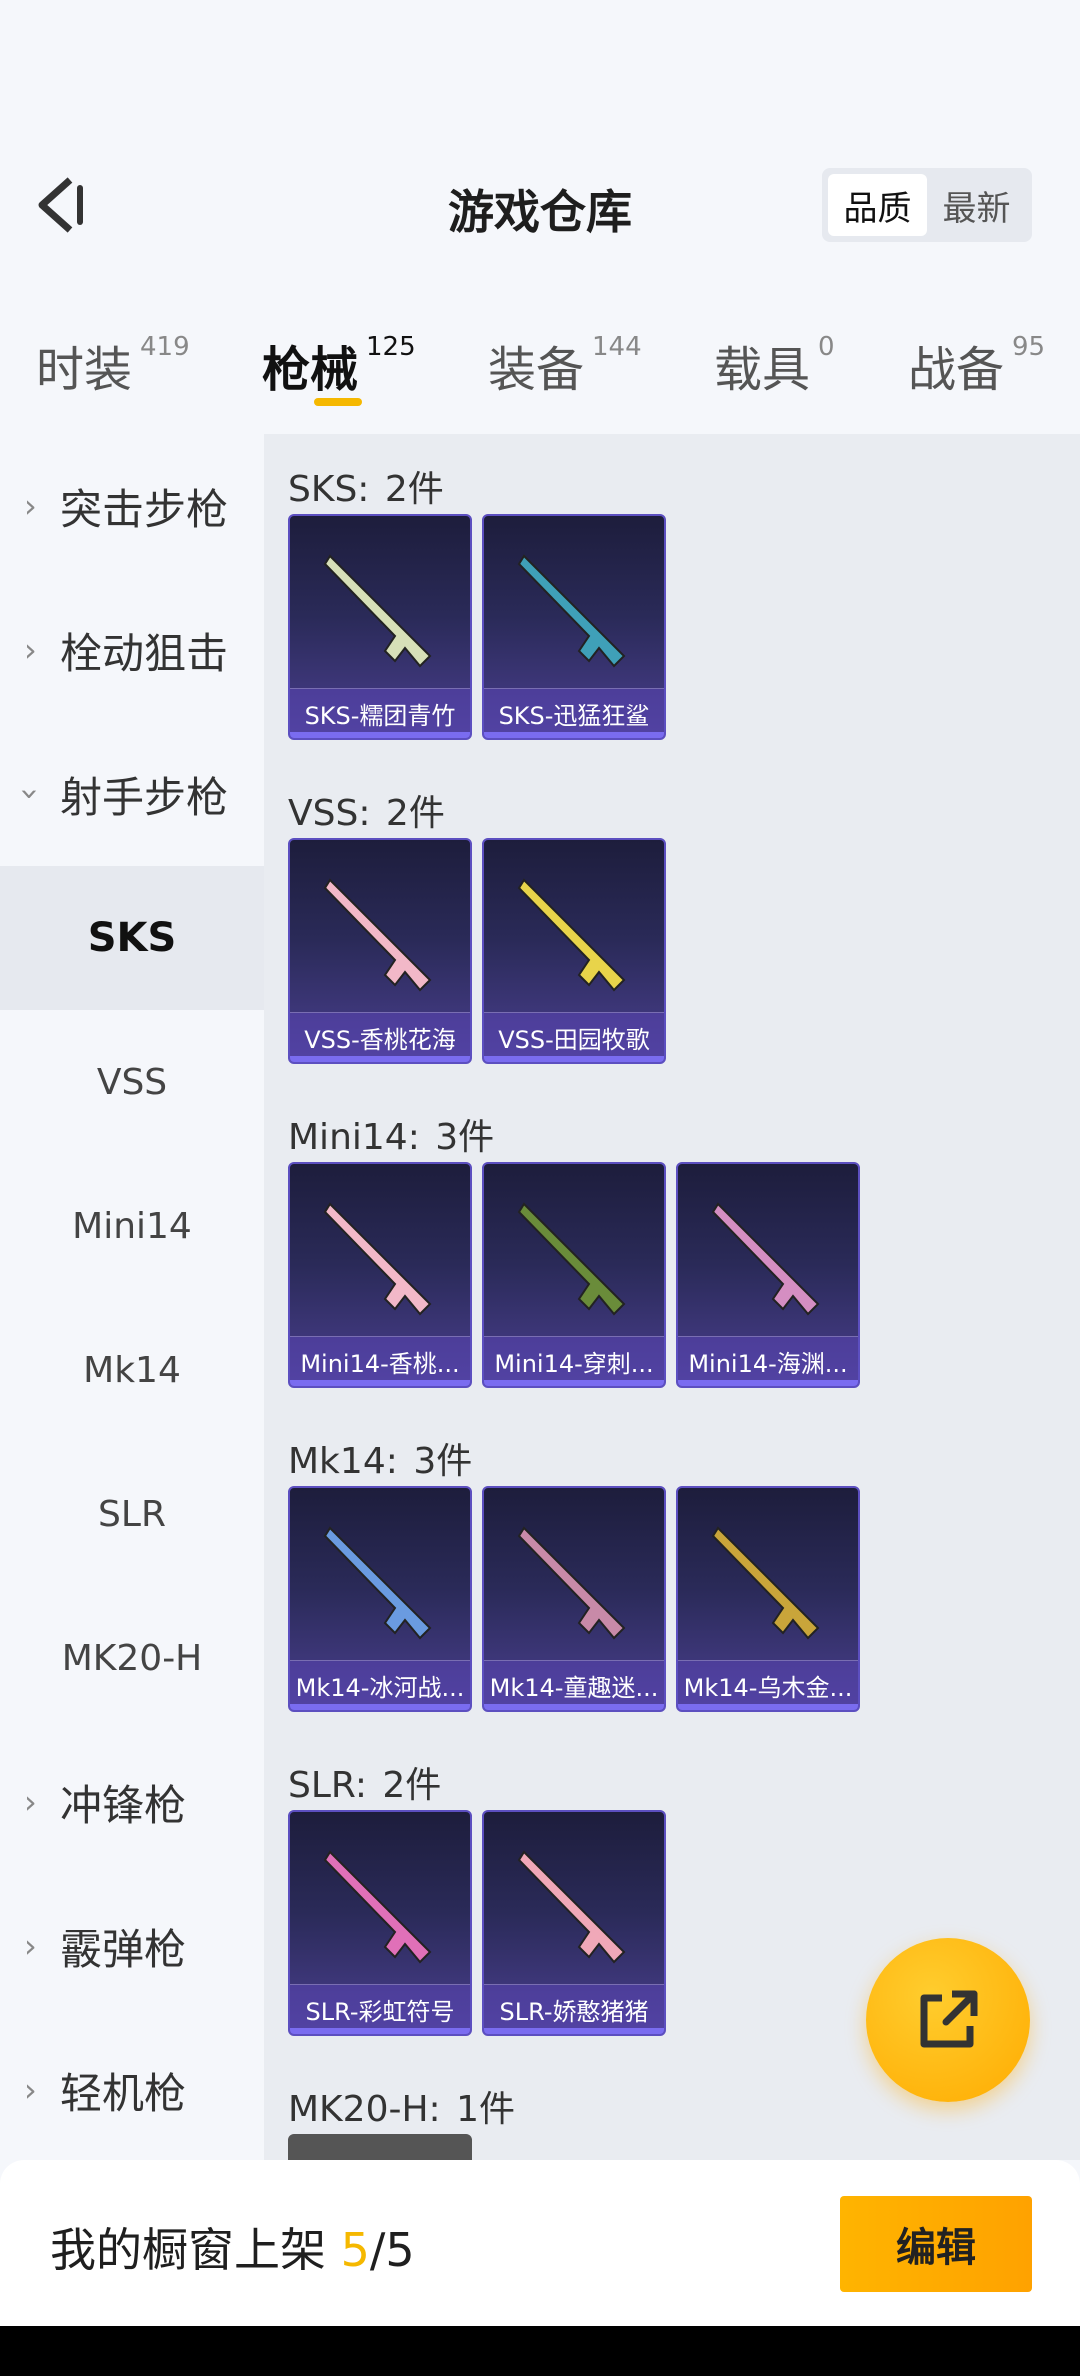 This screenshot has height=2376, width=1080. What do you see at coordinates (132, 938) in the screenshot?
I see `sidebar-item-sks: SKS` at bounding box center [132, 938].